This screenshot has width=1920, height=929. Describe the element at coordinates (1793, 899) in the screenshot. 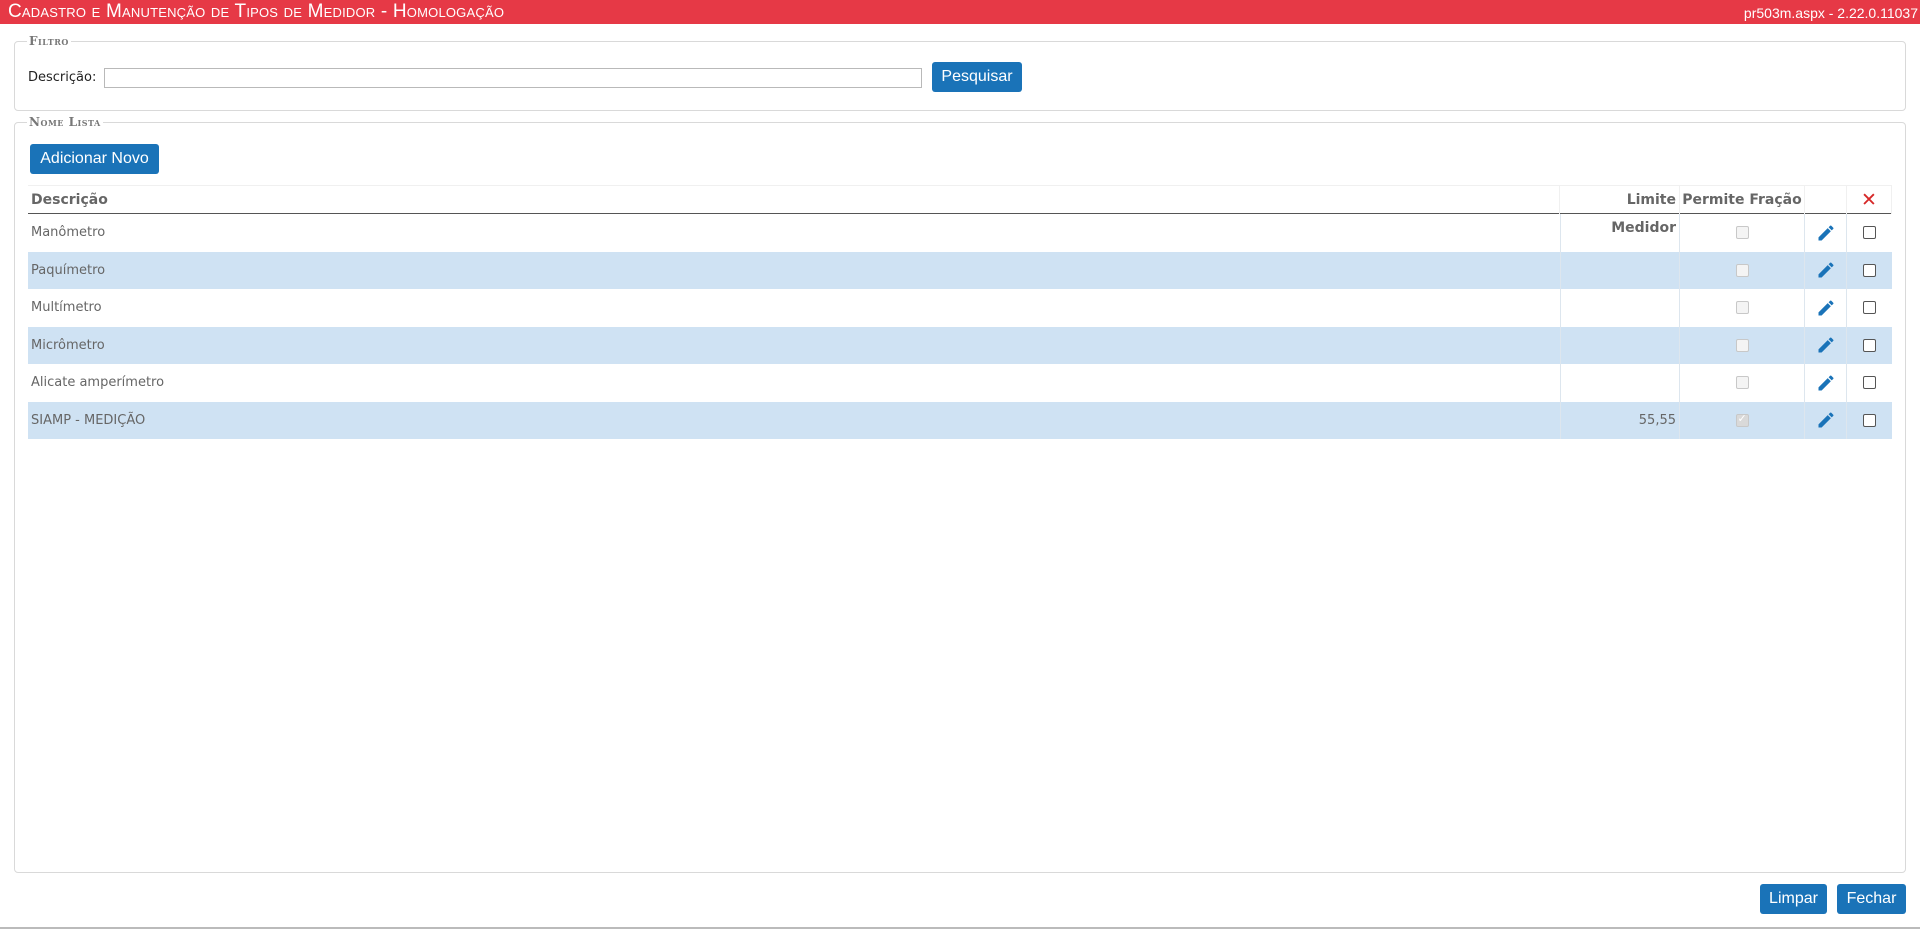

I see `clear-button: Limpar` at that location.